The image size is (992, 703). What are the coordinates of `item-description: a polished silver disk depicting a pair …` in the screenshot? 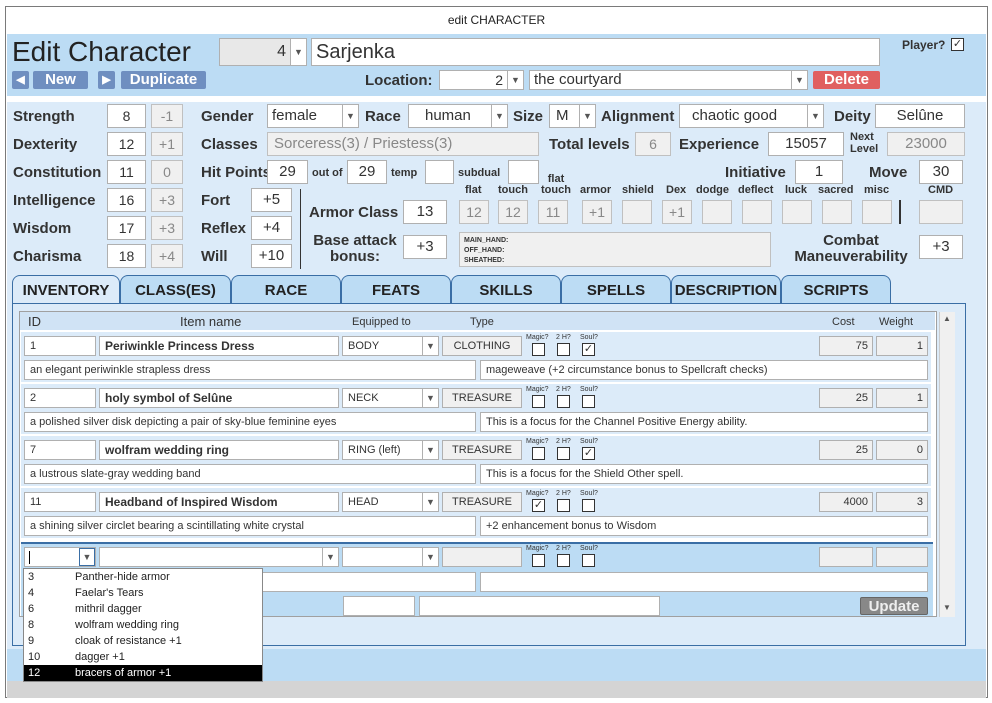 It's located at (250, 422).